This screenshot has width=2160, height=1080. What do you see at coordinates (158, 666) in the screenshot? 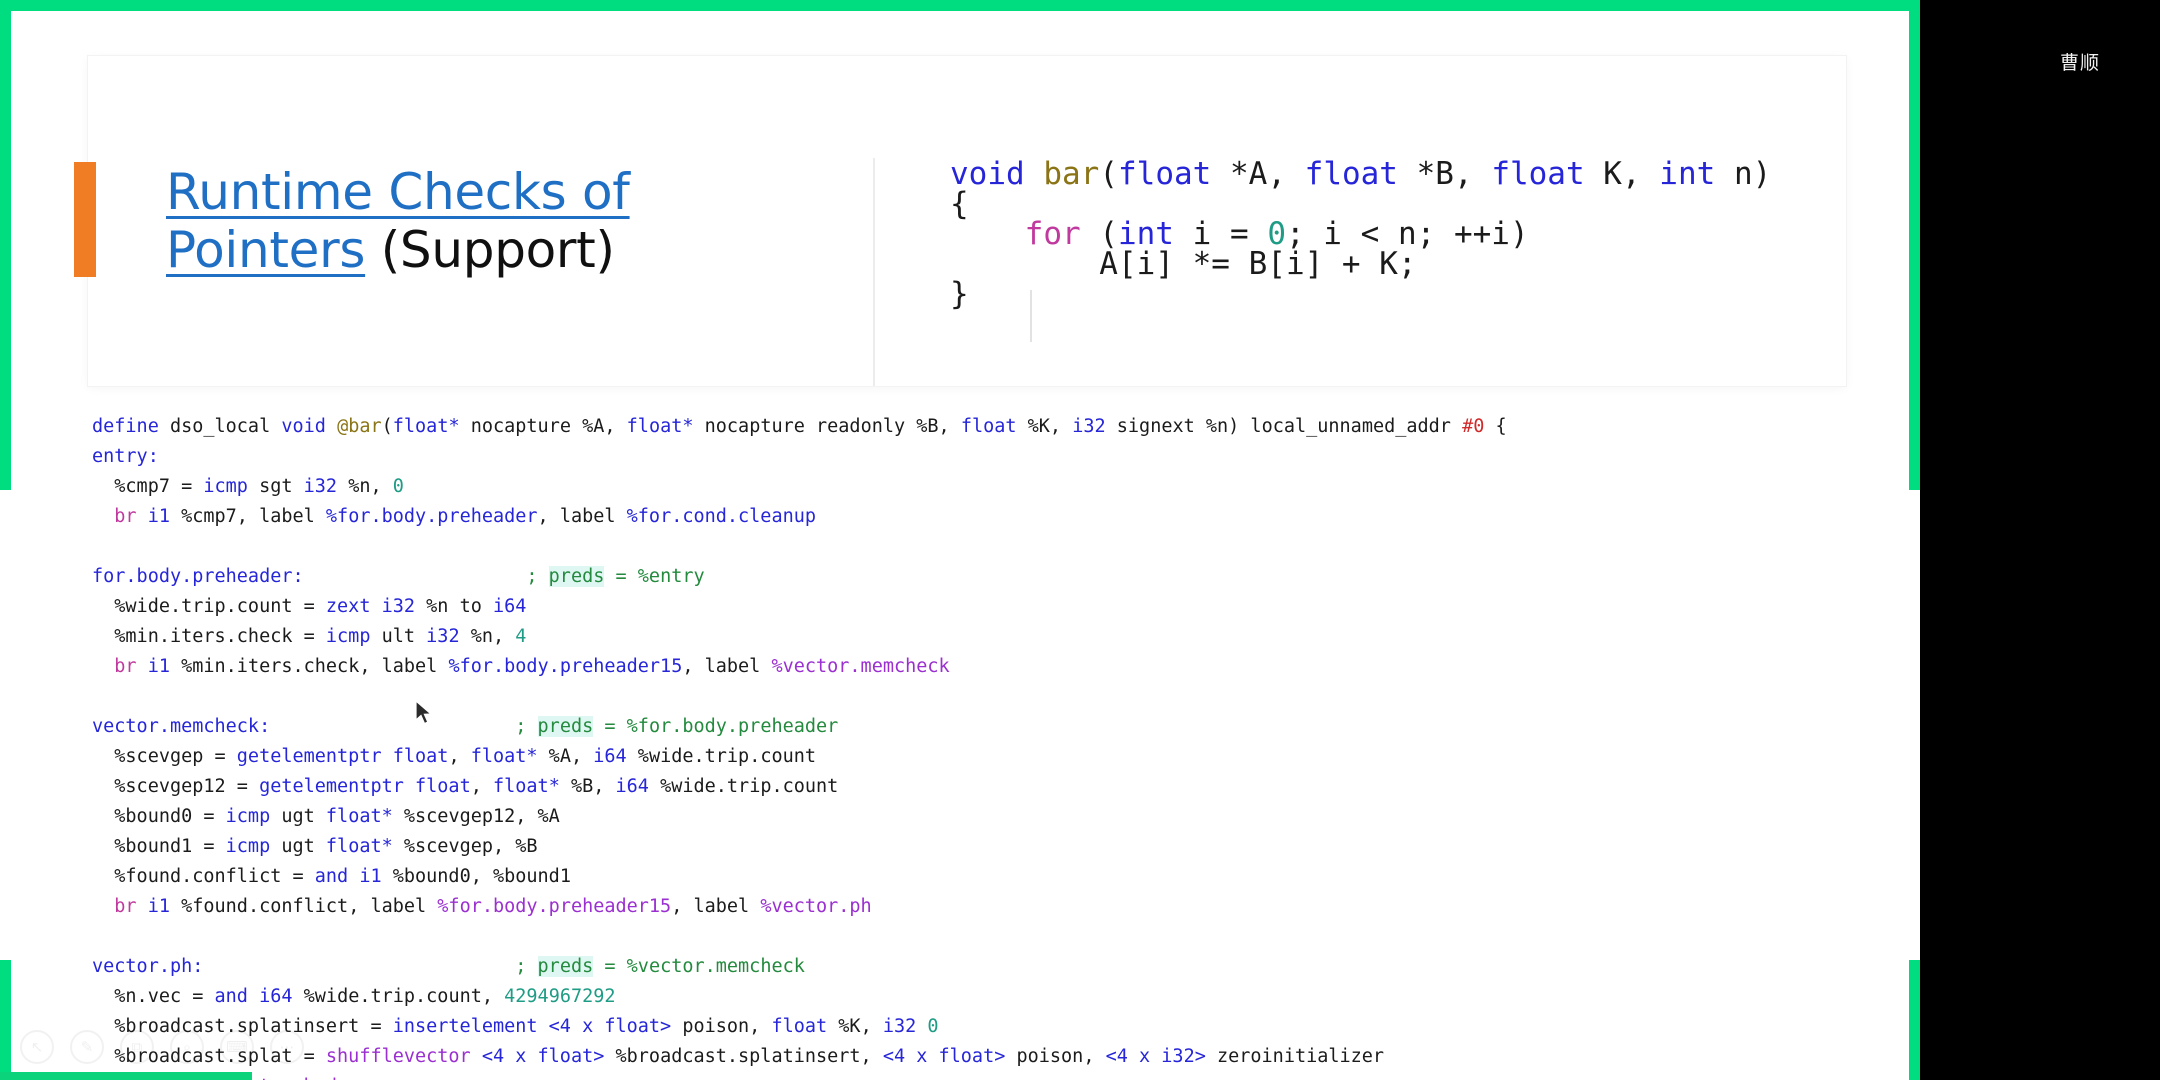
I see `code-token: i1` at bounding box center [158, 666].